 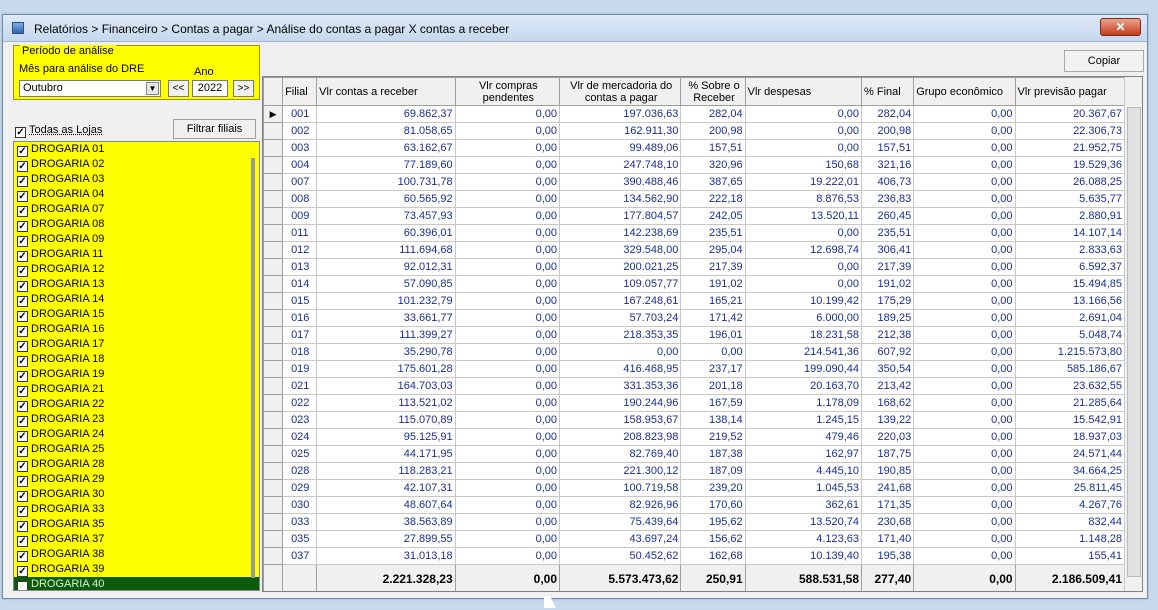 What do you see at coordinates (136, 239) in the screenshot?
I see `store-item: ✓ DROGARIA 09` at bounding box center [136, 239].